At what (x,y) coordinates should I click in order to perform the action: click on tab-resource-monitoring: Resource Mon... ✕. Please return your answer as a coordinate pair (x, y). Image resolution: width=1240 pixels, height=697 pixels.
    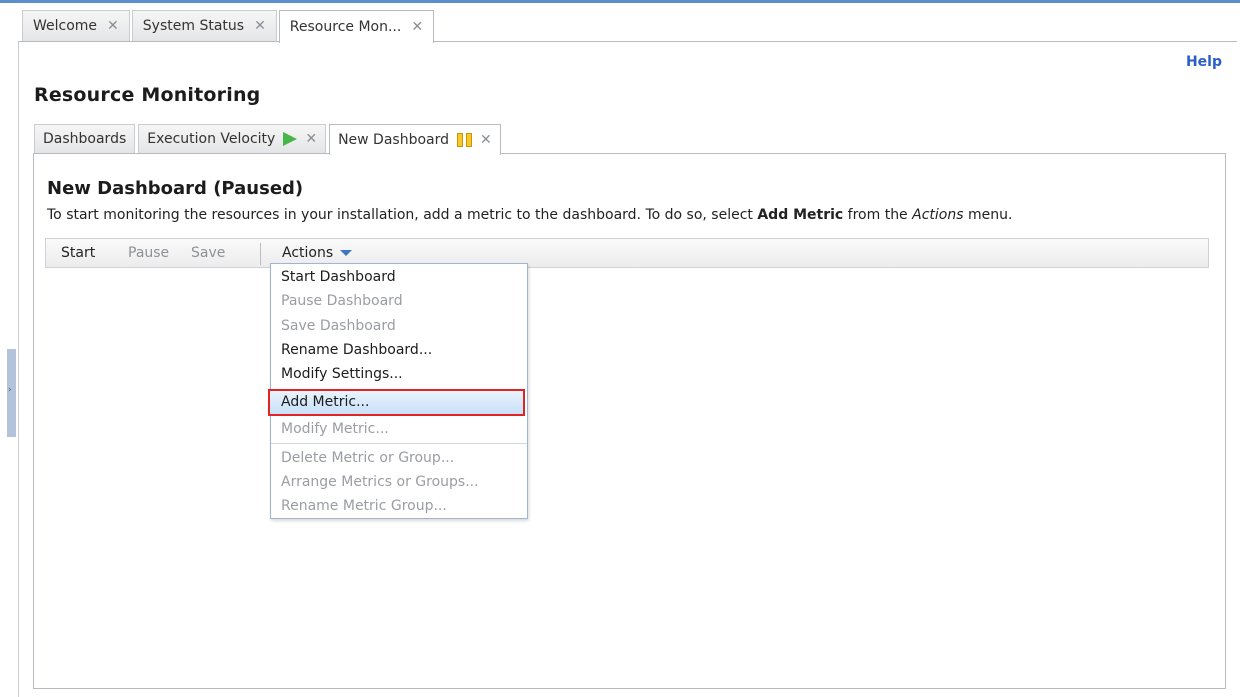
    Looking at the image, I should click on (356, 26).